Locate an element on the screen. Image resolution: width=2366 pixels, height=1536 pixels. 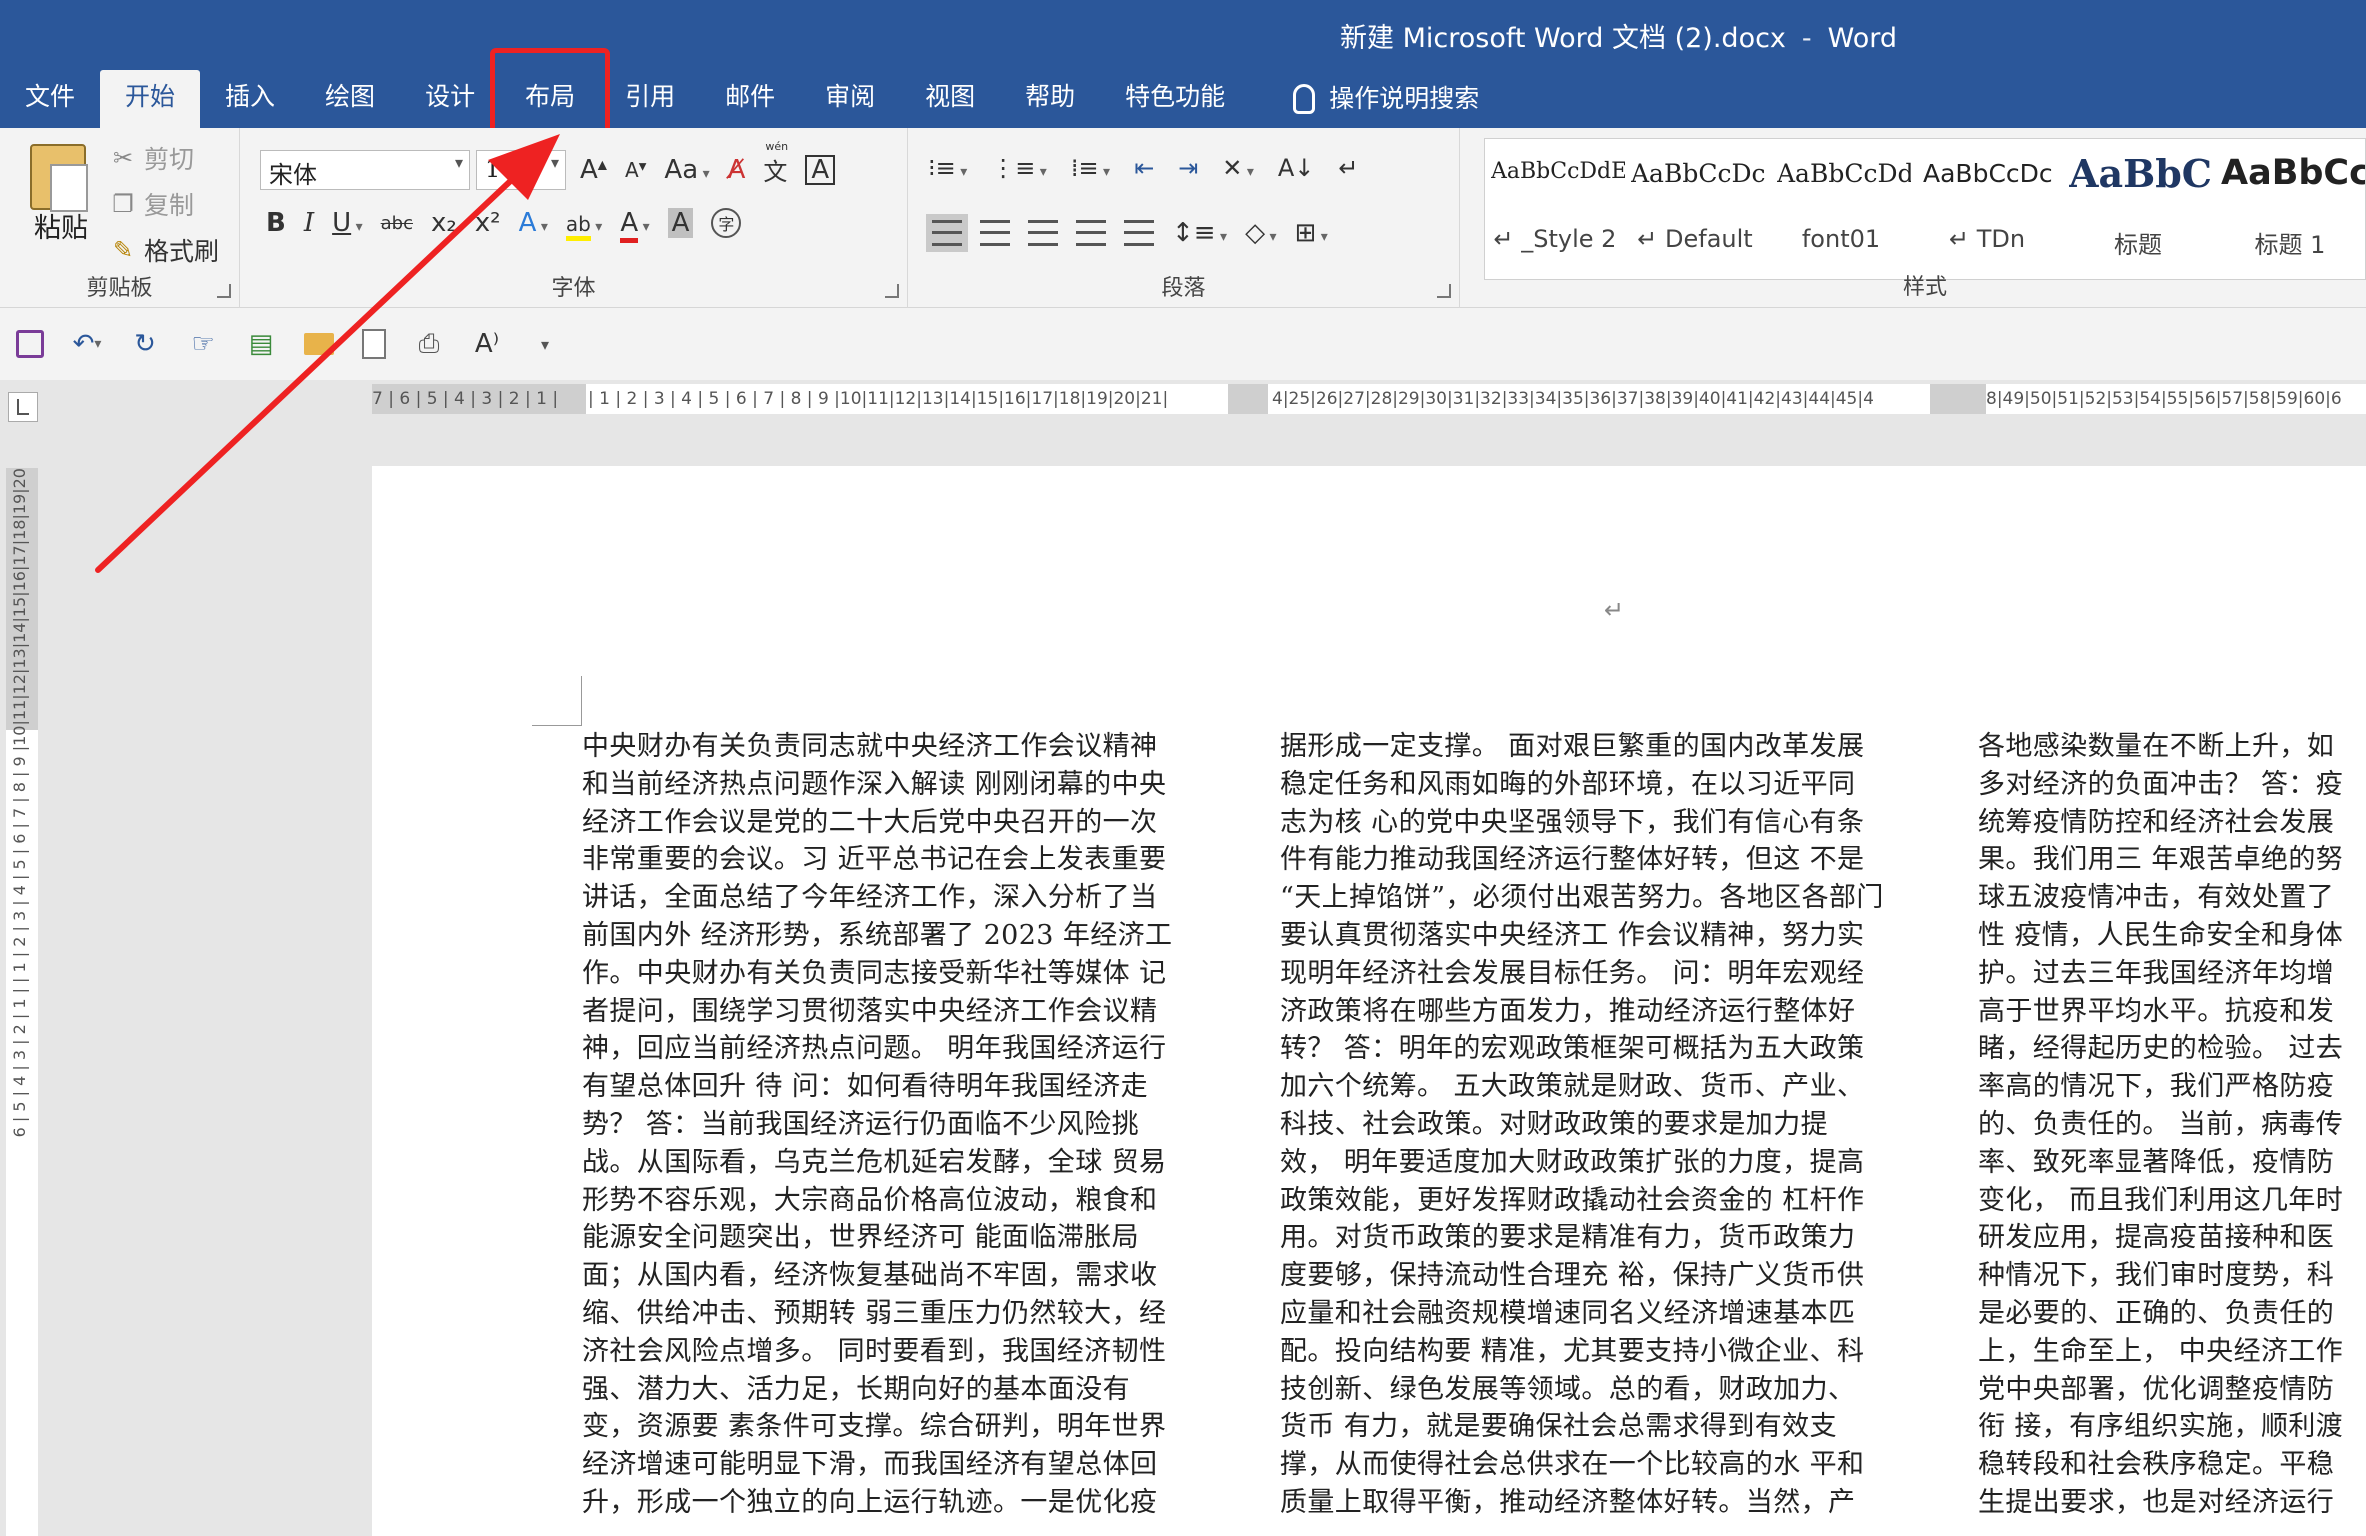
shrink-font-icon: A▼ is located at coordinates (635, 170).